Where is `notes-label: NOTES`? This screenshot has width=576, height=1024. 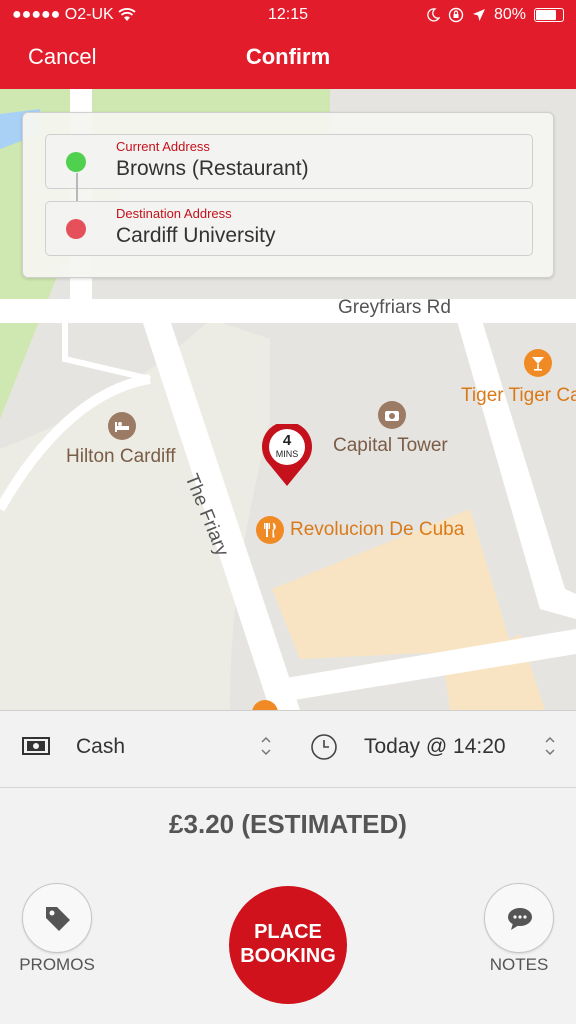 notes-label: NOTES is located at coordinates (519, 964).